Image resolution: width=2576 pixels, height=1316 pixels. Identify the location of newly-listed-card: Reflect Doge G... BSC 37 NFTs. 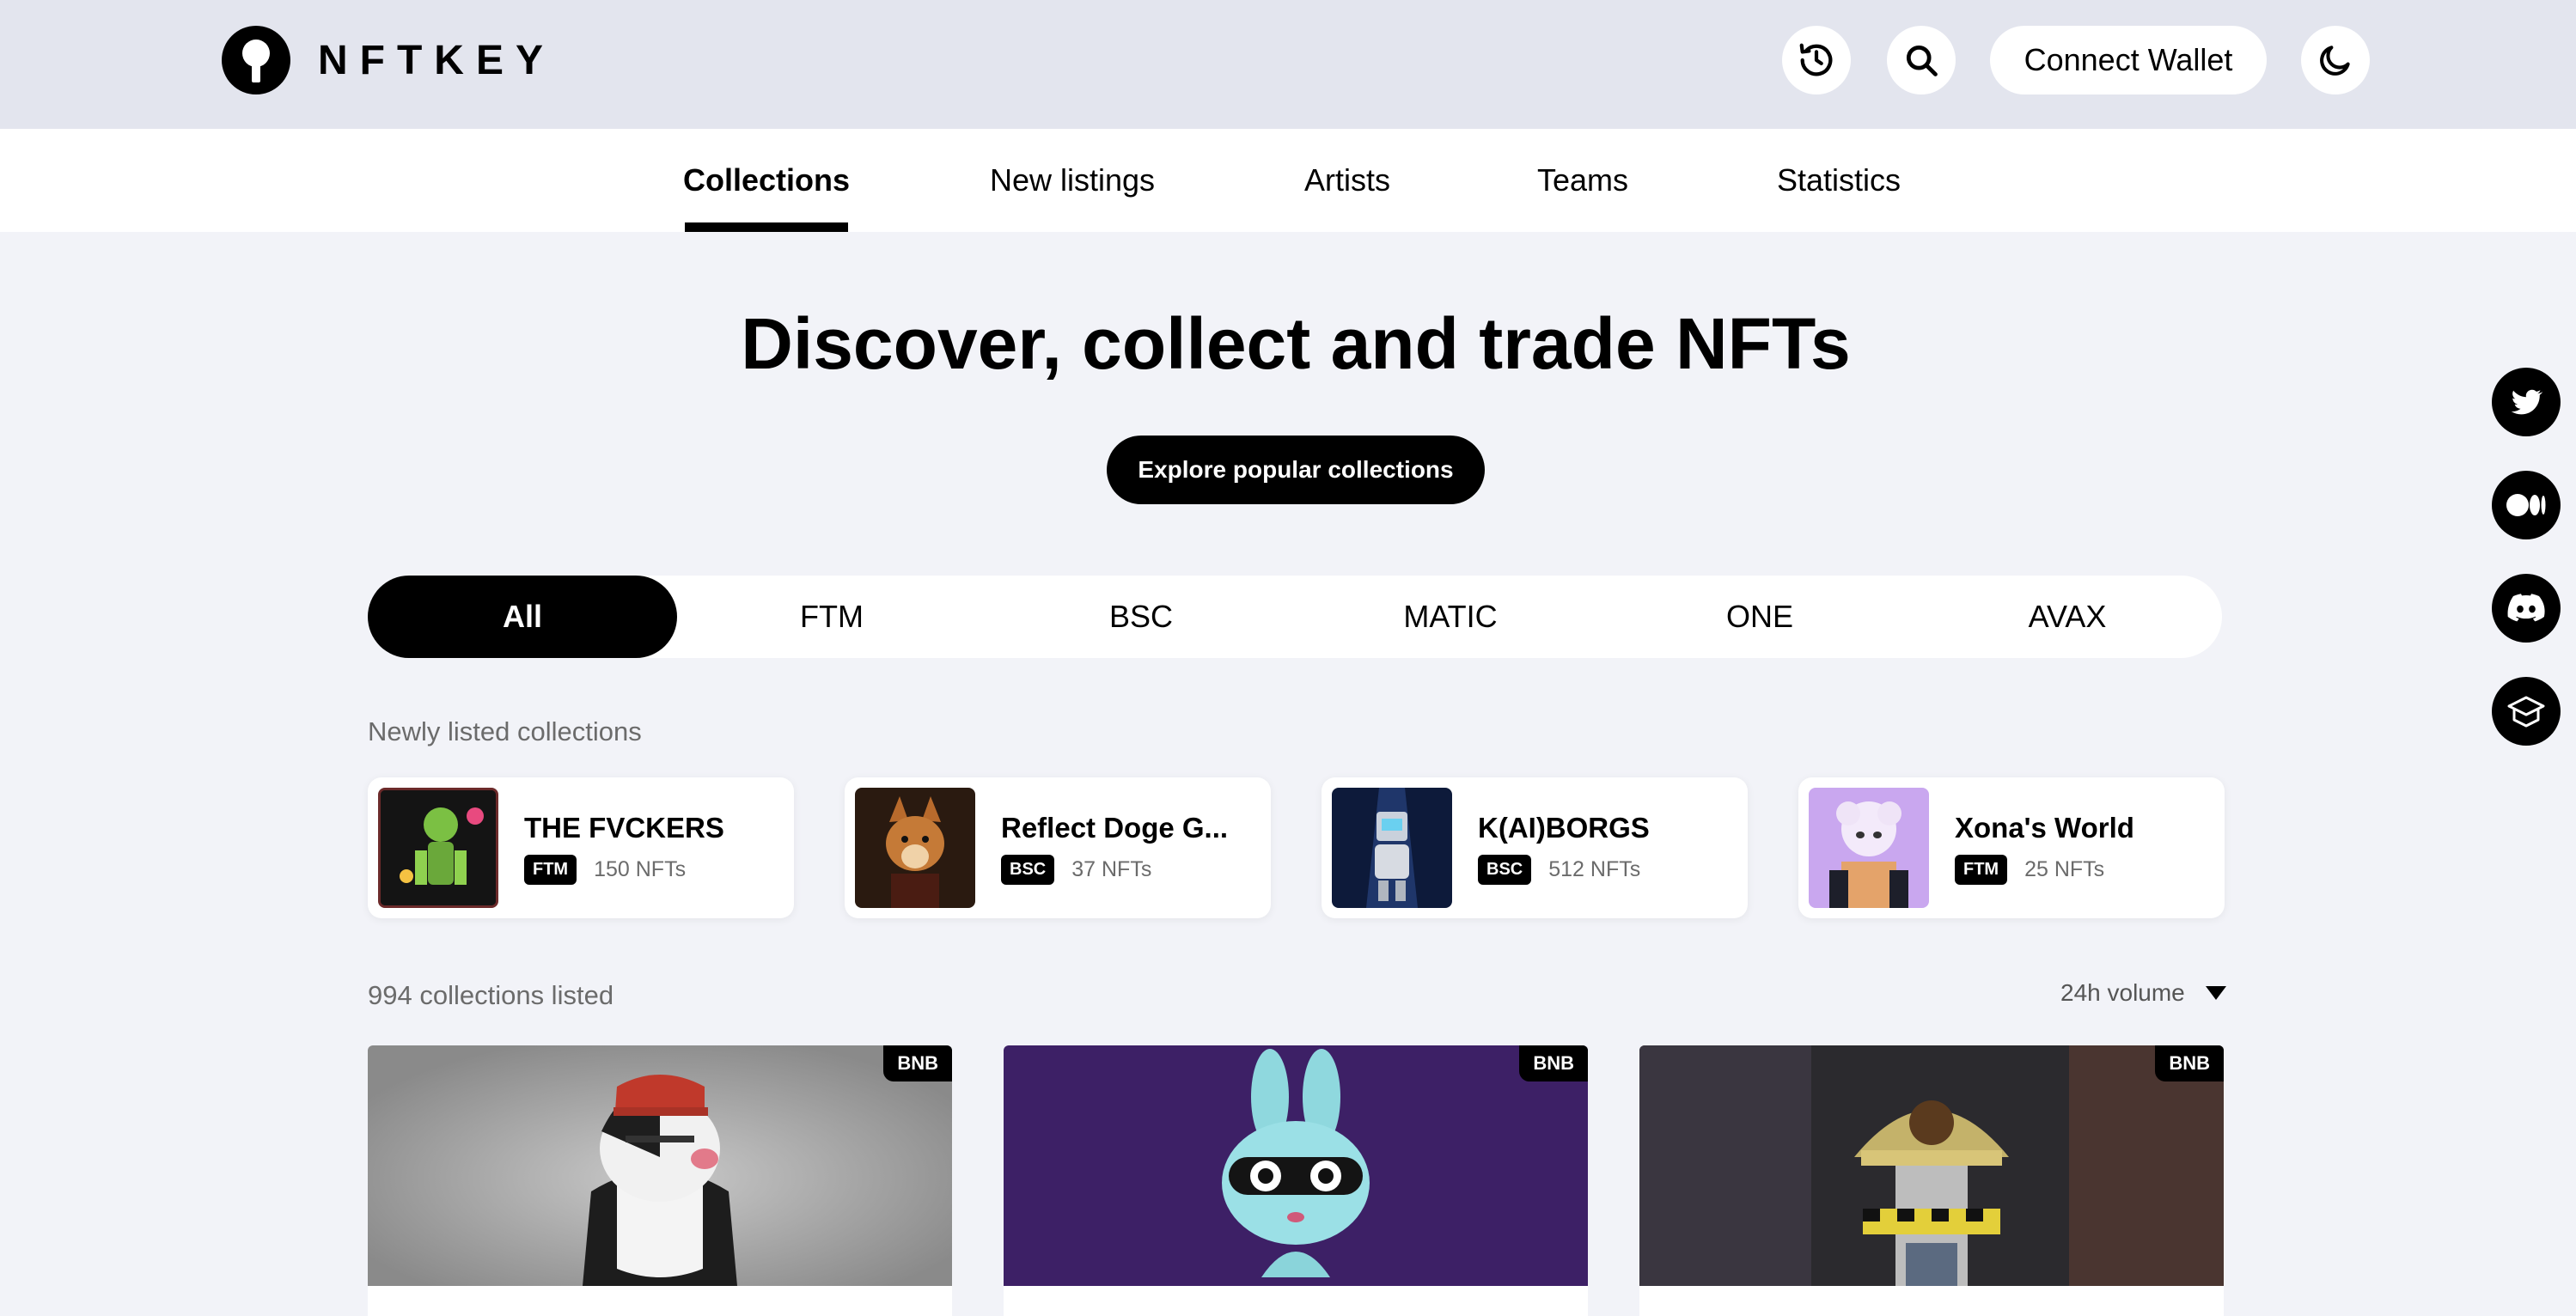
(1058, 847).